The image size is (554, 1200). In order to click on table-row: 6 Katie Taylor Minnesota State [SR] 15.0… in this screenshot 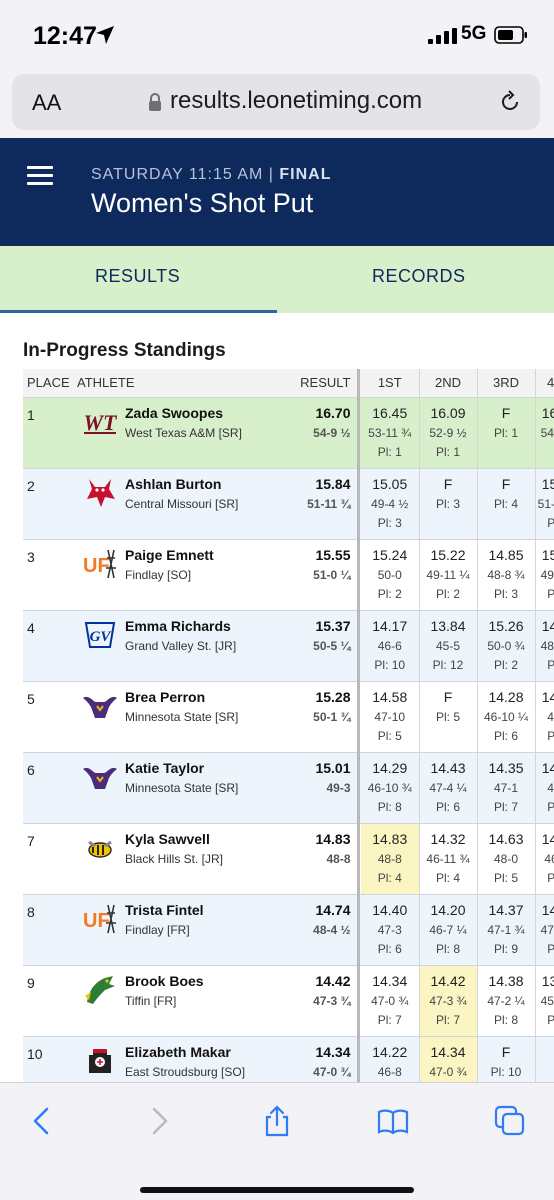, I will do `click(288, 787)`.